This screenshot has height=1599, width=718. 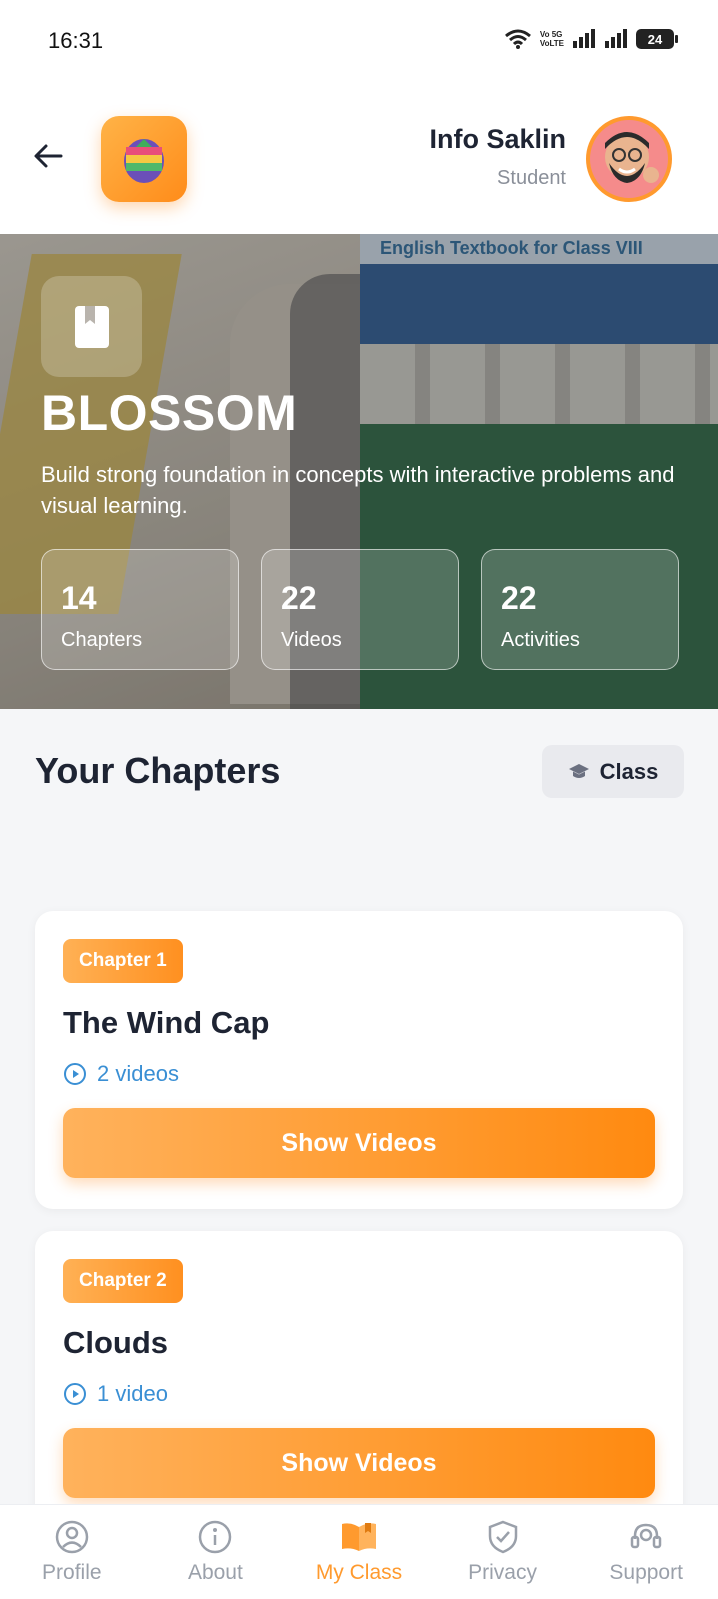 I want to click on avatar, so click(x=629, y=159).